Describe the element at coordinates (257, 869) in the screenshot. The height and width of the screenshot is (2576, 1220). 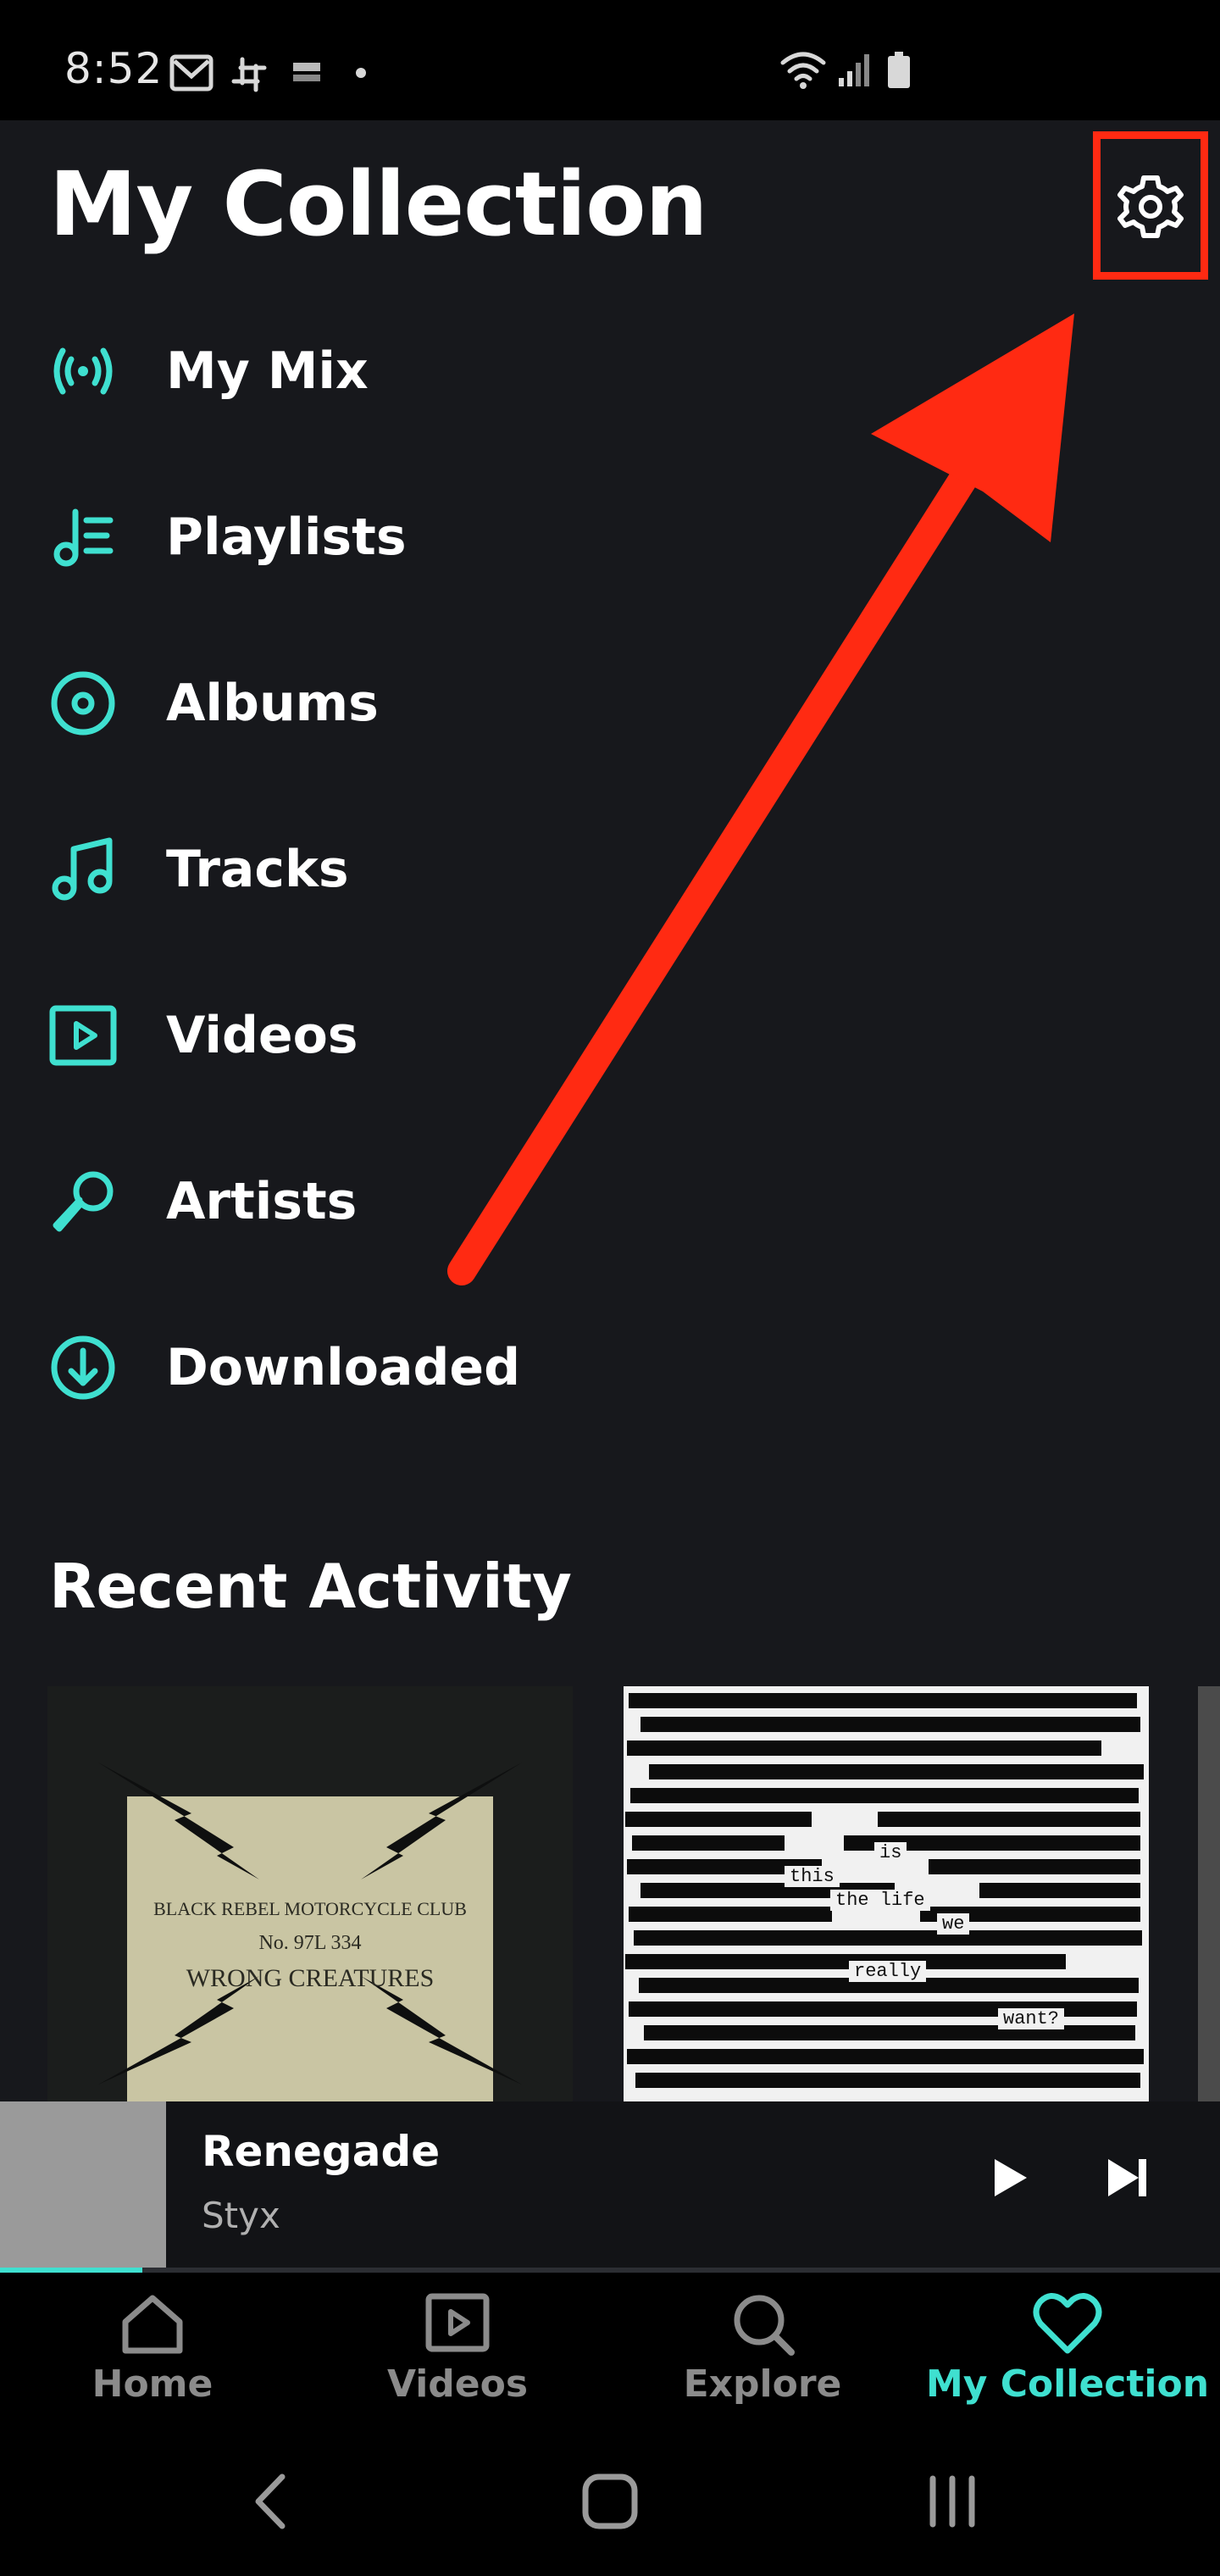
I see `menu-item-label: Tracks` at that location.